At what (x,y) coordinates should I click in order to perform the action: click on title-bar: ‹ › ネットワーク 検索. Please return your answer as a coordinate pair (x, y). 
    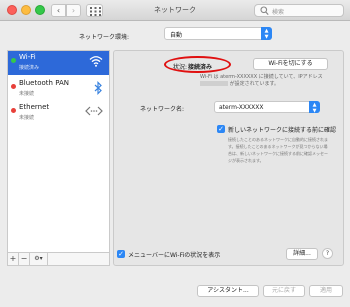
    Looking at the image, I should click on (175, 10).